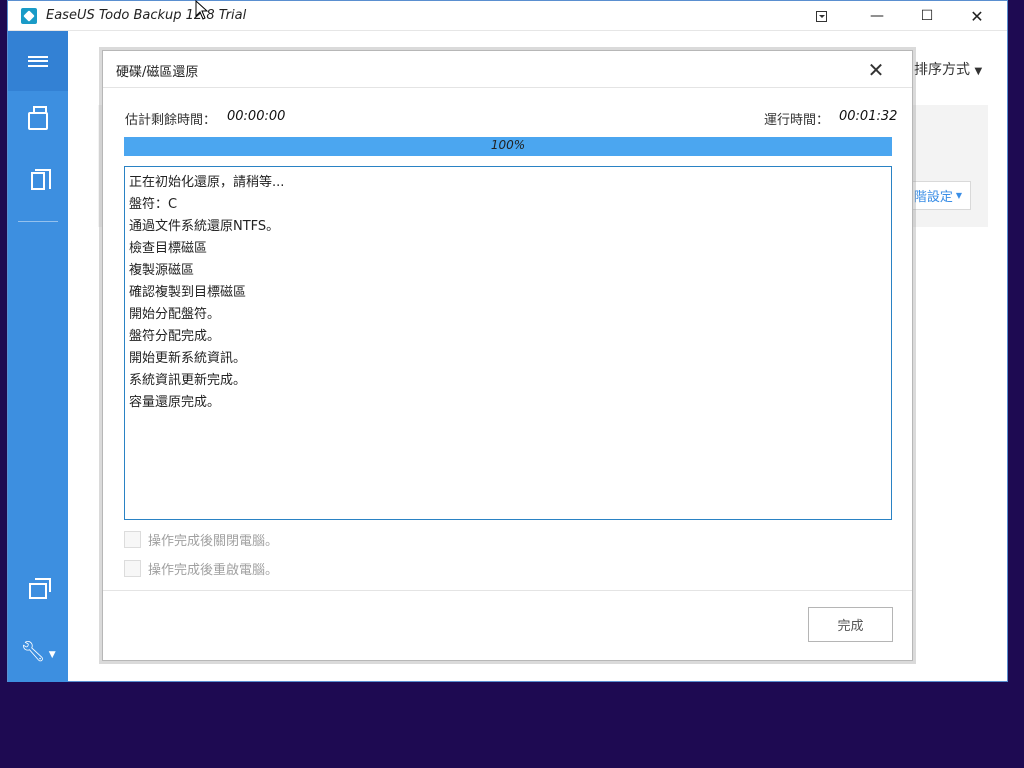 Image resolution: width=1024 pixels, height=768 pixels. Describe the element at coordinates (40, 588) in the screenshot. I see `window-icon` at that location.